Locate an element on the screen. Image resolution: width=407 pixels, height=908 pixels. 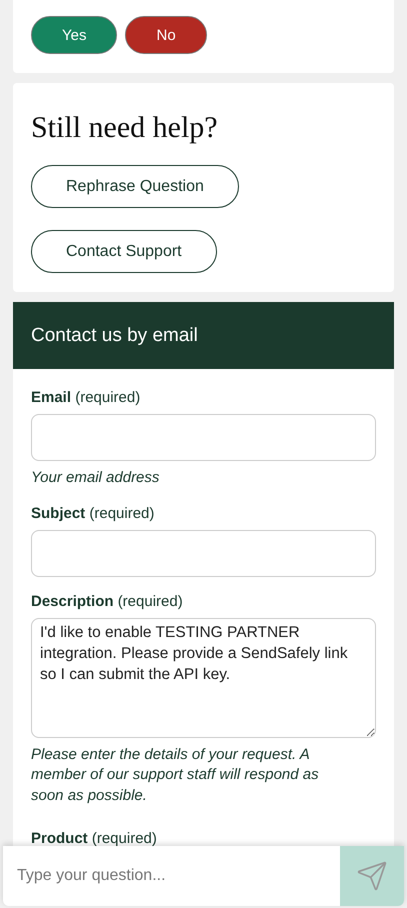
contact-header: Contact us by email is located at coordinates (203, 335).